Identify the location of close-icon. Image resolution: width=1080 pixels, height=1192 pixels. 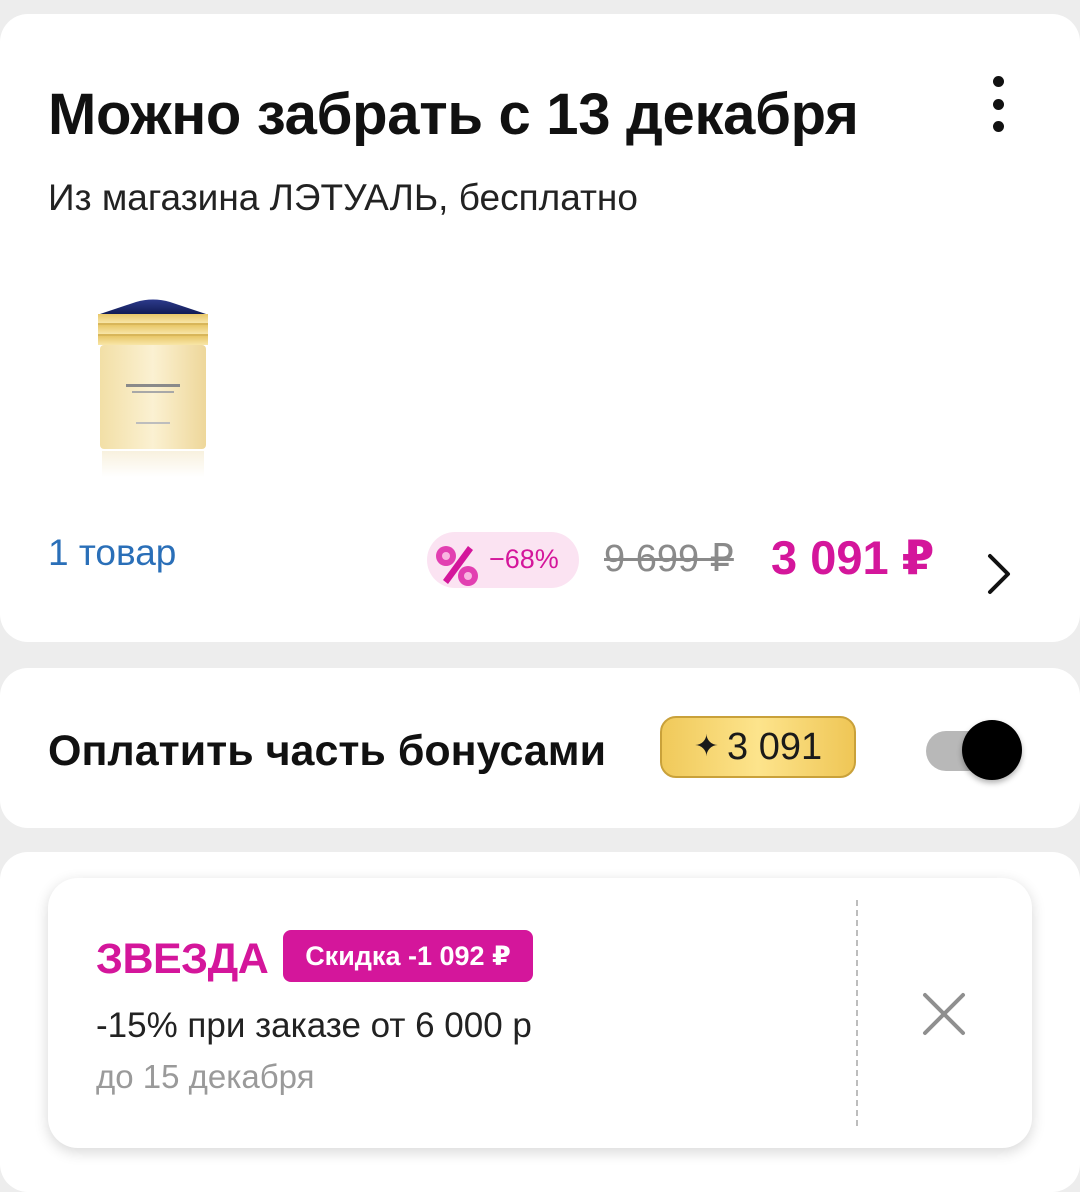
(944, 1014).